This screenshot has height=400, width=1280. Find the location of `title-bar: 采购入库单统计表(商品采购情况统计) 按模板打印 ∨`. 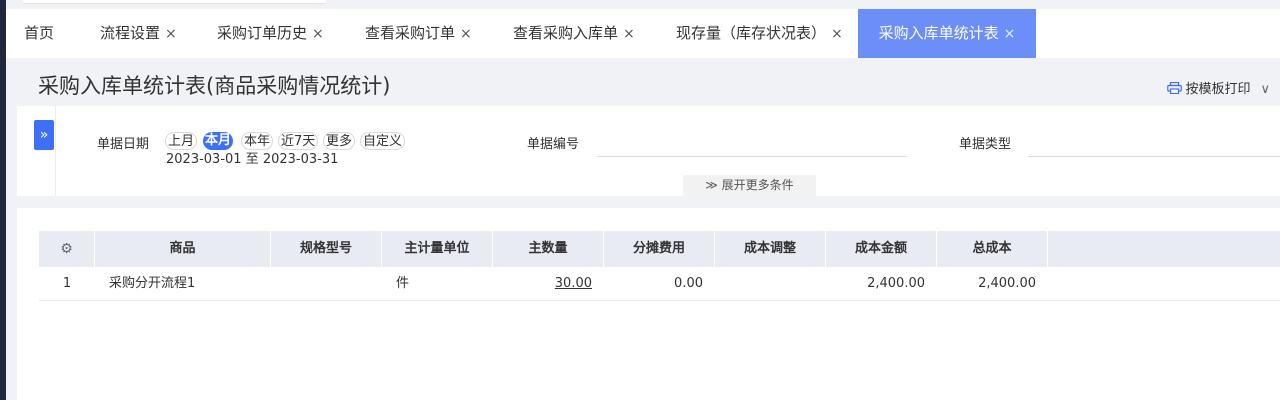

title-bar: 采购入库单统计表(商品采购情况统计) 按模板打印 ∨ is located at coordinates (648, 82).